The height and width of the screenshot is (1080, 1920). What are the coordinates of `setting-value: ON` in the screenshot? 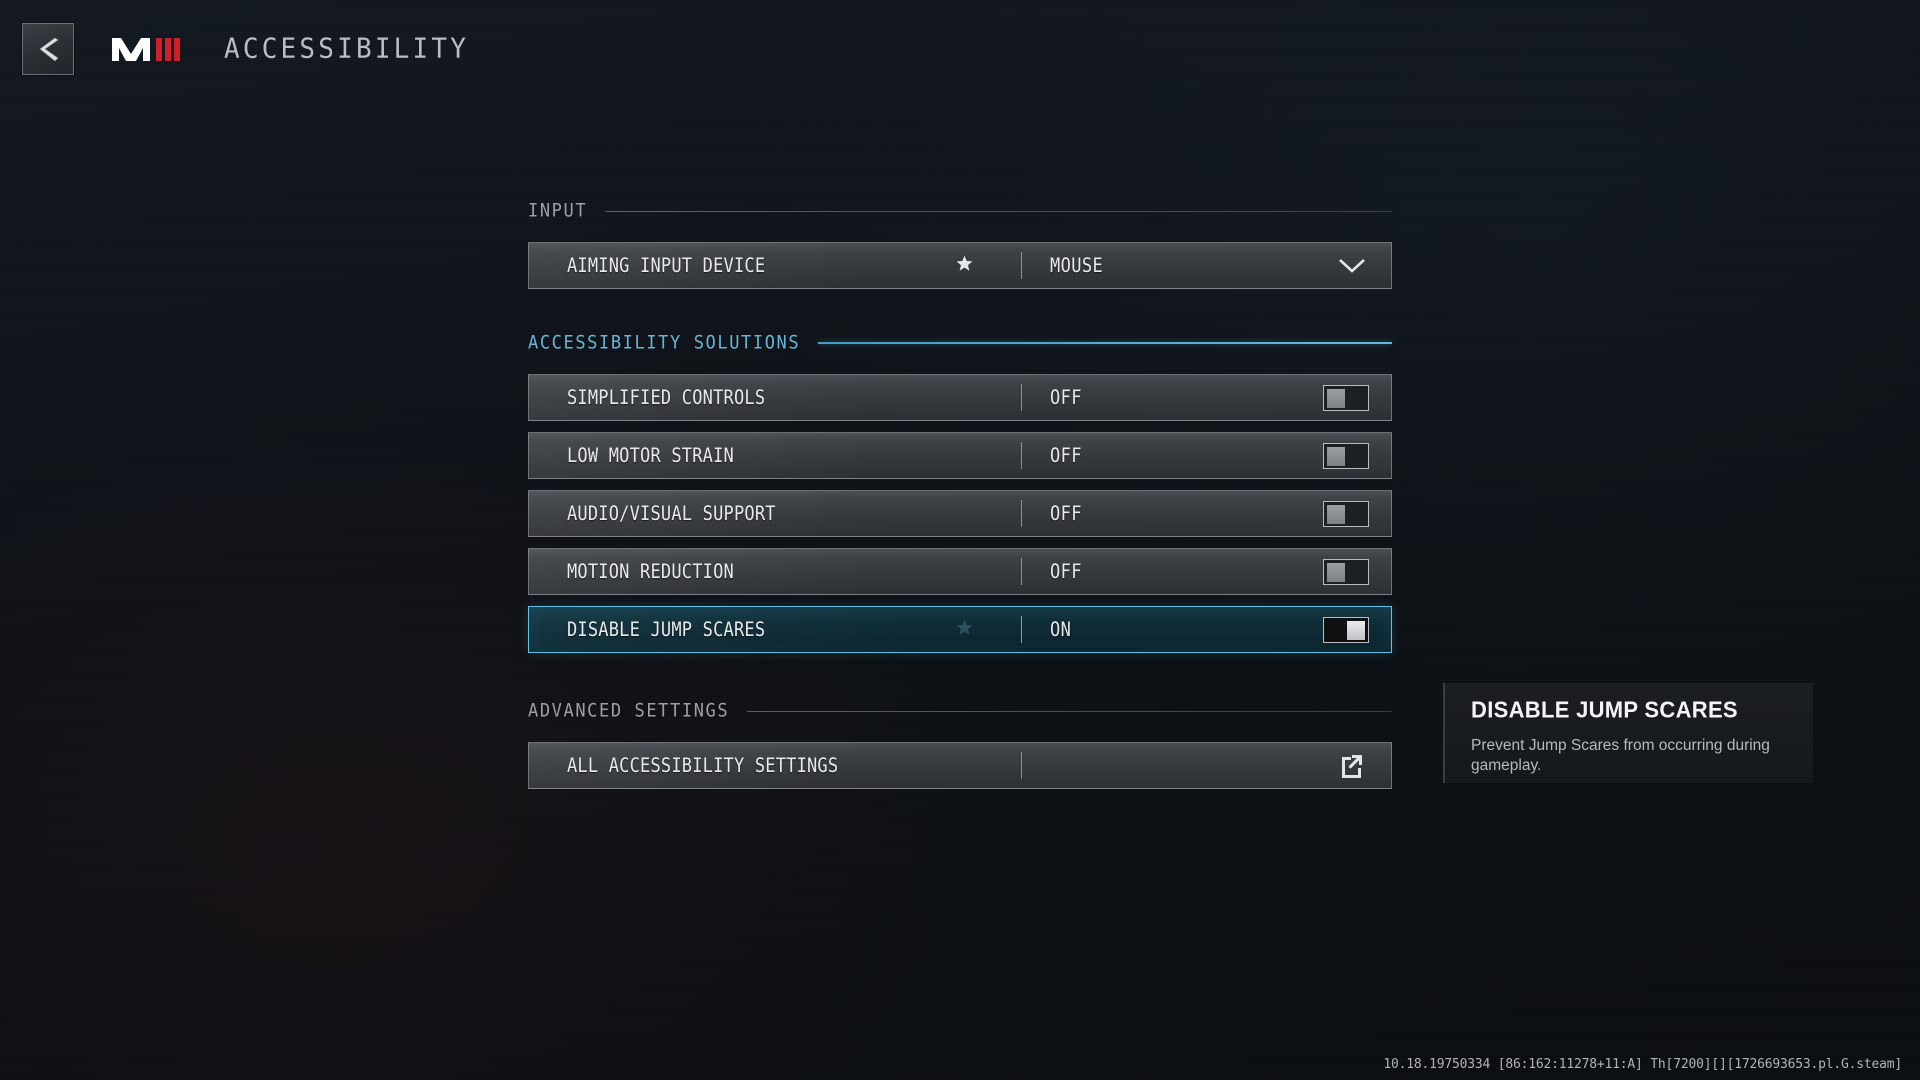 It's located at (1061, 629).